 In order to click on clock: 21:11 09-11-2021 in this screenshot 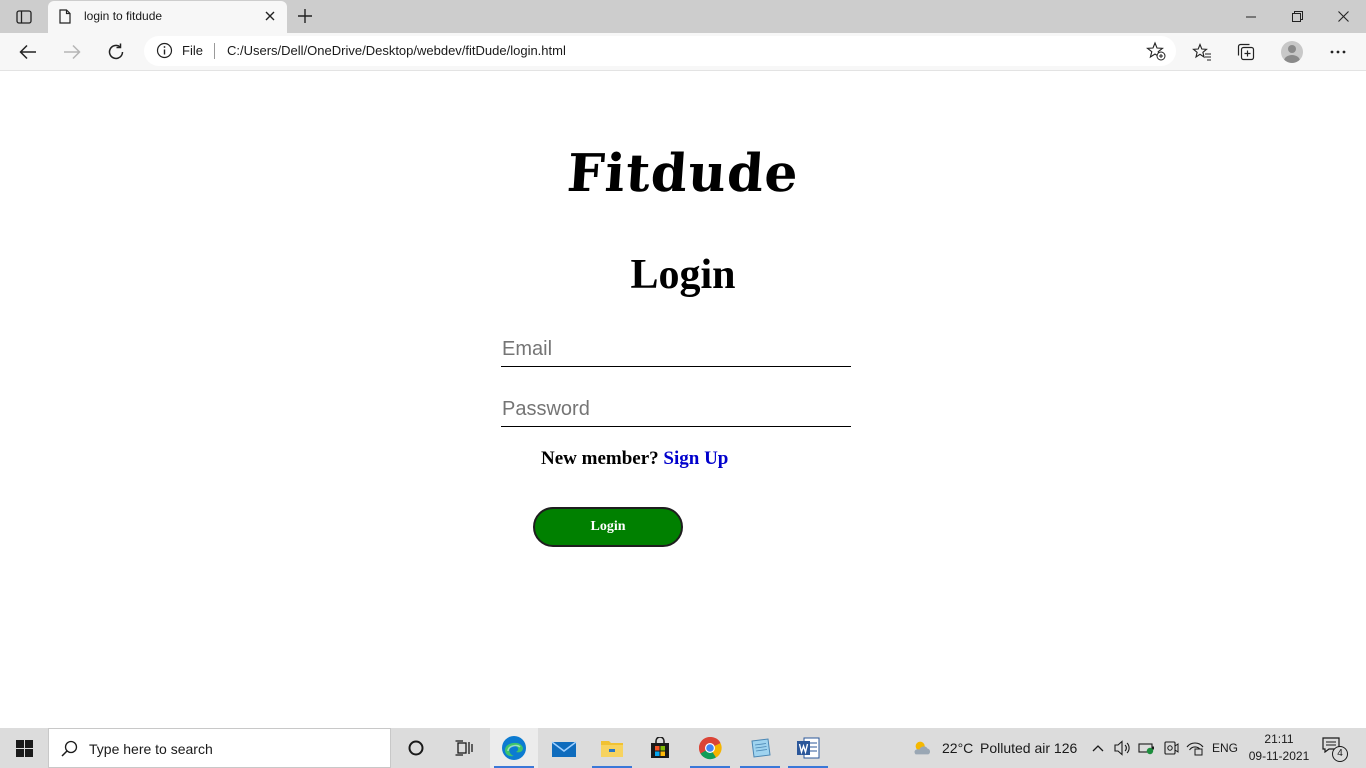, I will do `click(1279, 748)`.